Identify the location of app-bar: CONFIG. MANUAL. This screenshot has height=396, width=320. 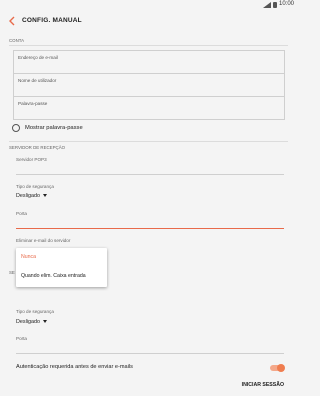
(148, 21).